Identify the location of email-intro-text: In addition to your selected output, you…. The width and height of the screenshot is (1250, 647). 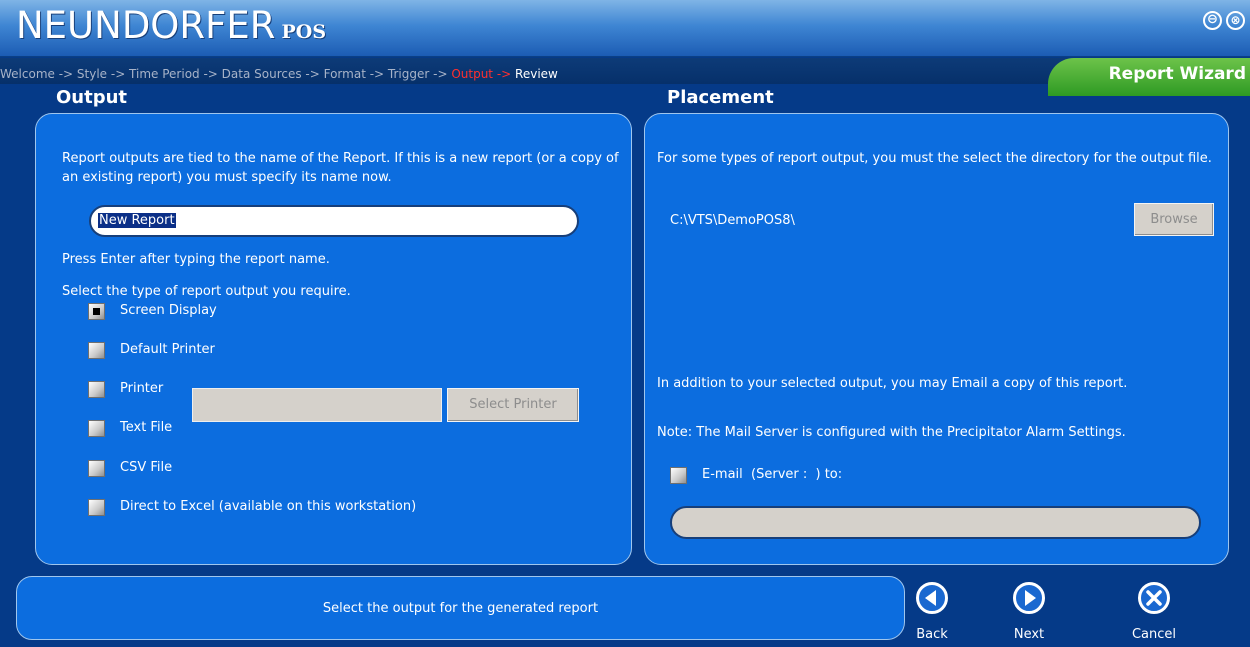
(892, 383).